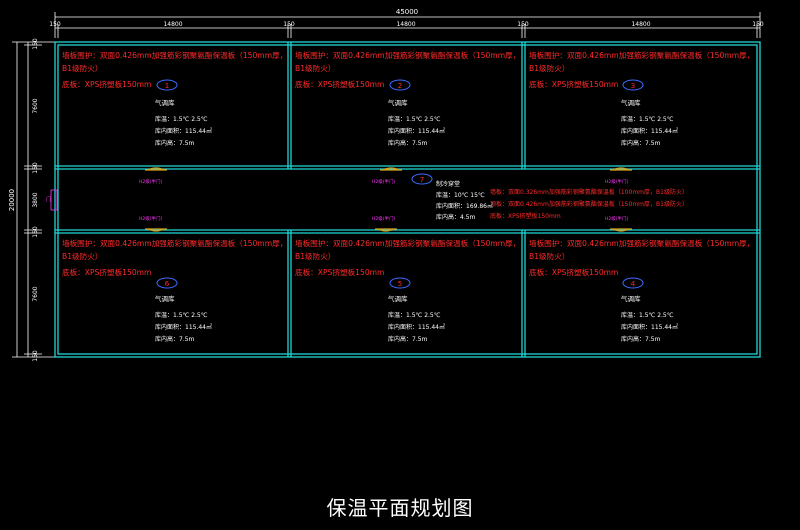  I want to click on room-5-number: 5, so click(400, 284).